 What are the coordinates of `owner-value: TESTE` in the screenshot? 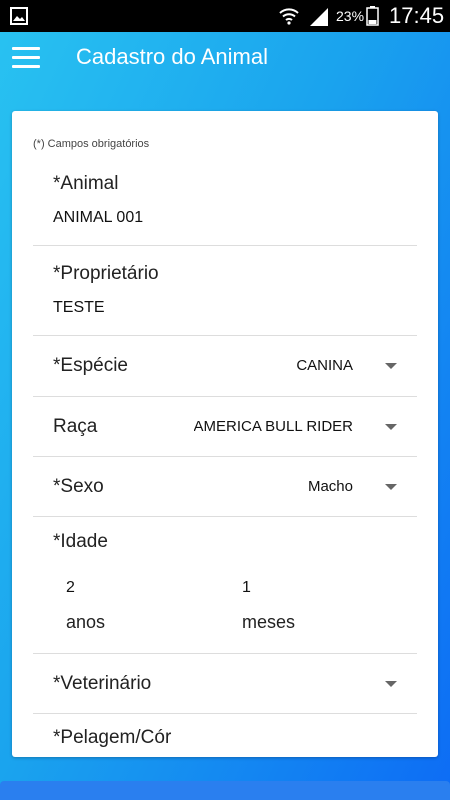 It's located at (79, 308).